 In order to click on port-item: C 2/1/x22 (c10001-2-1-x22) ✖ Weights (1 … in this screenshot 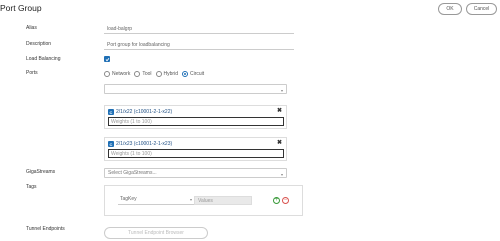, I will do `click(195, 117)`.